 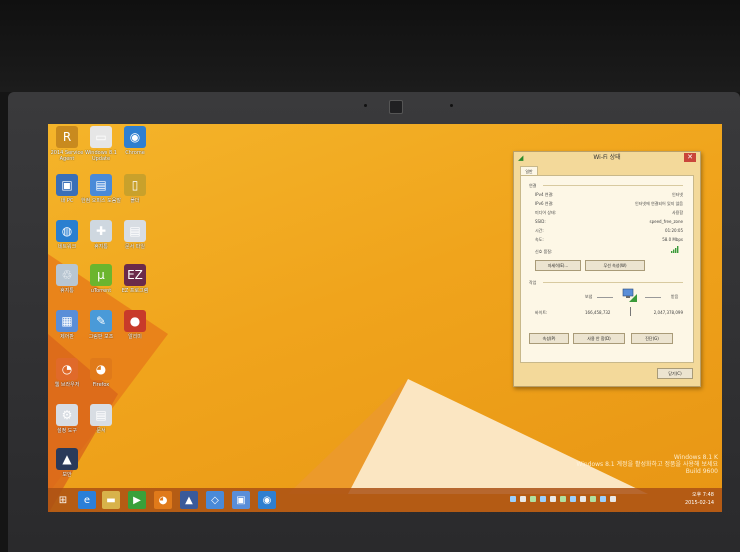 What do you see at coordinates (544, 251) in the screenshot?
I see `signal-label: 신호 품질:` at bounding box center [544, 251].